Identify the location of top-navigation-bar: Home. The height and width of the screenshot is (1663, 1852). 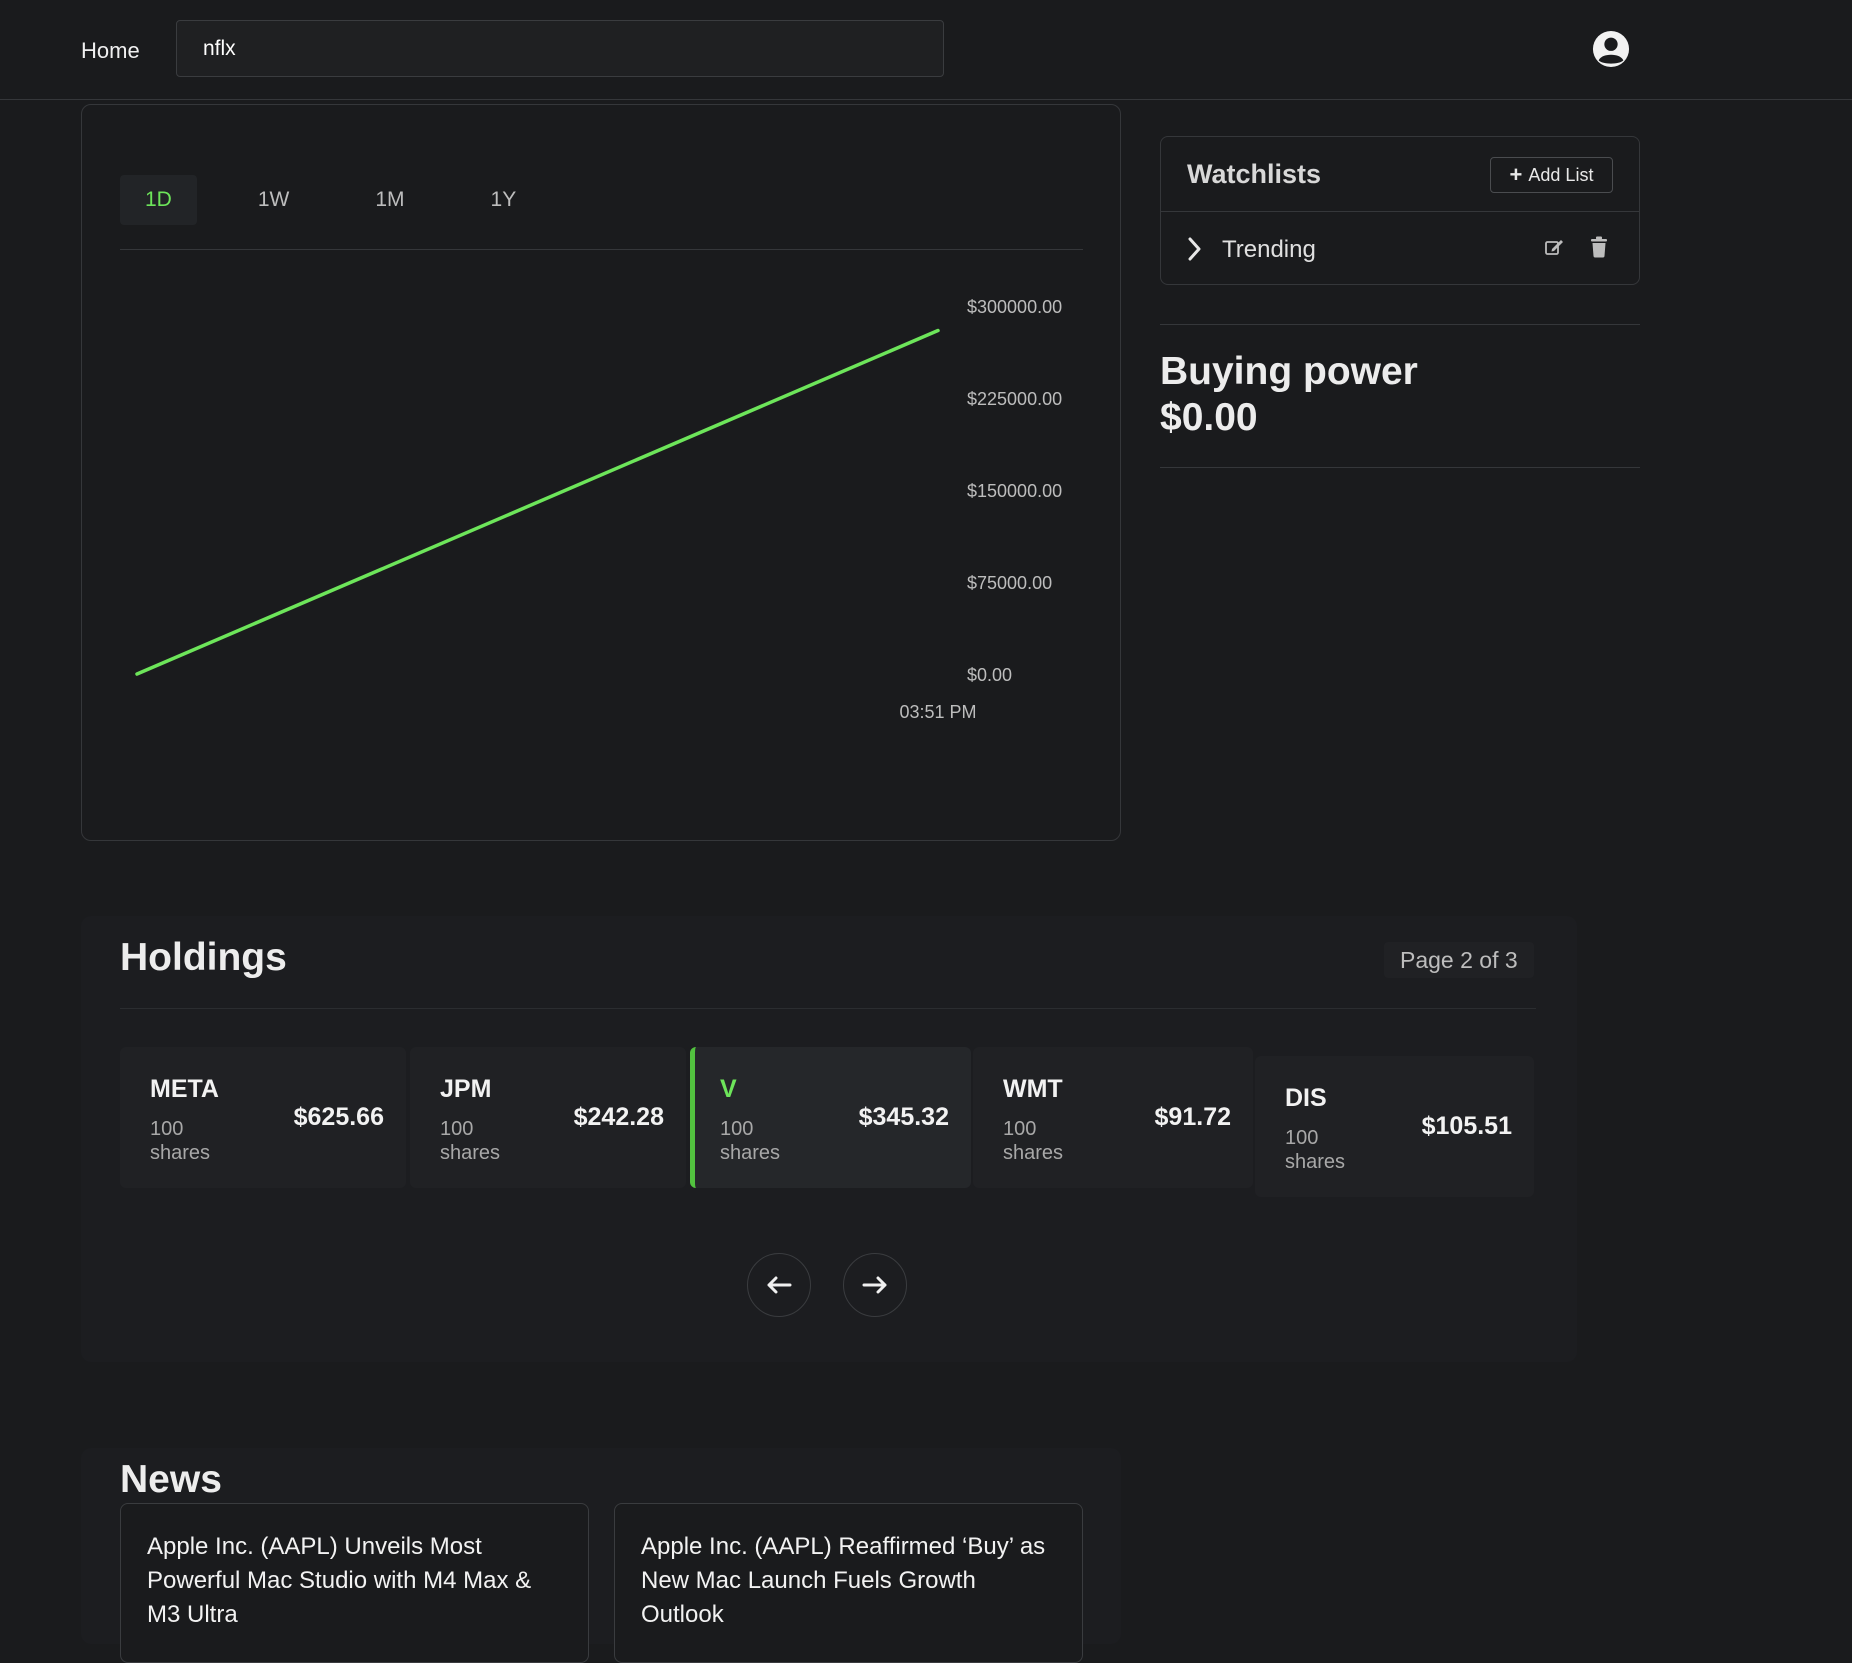
(926, 50).